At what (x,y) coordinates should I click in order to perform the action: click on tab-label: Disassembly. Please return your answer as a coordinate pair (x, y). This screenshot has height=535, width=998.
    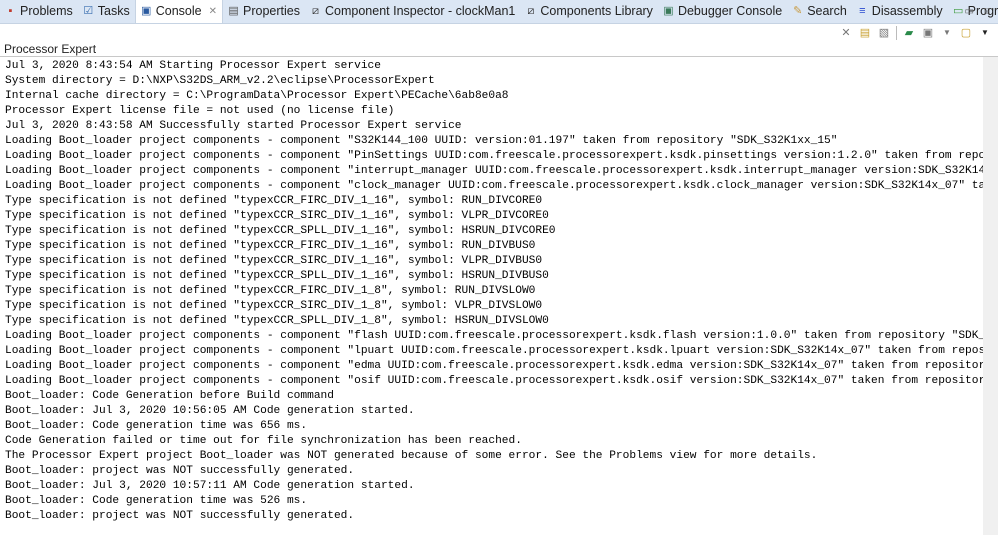
    Looking at the image, I should click on (907, 11).